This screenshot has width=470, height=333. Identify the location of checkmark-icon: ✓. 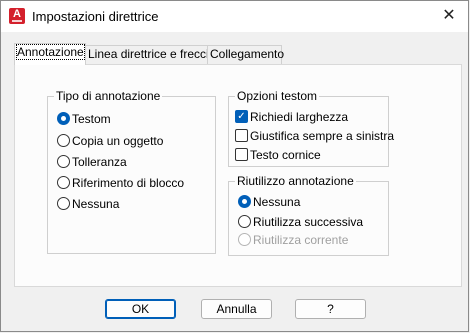
(241, 116).